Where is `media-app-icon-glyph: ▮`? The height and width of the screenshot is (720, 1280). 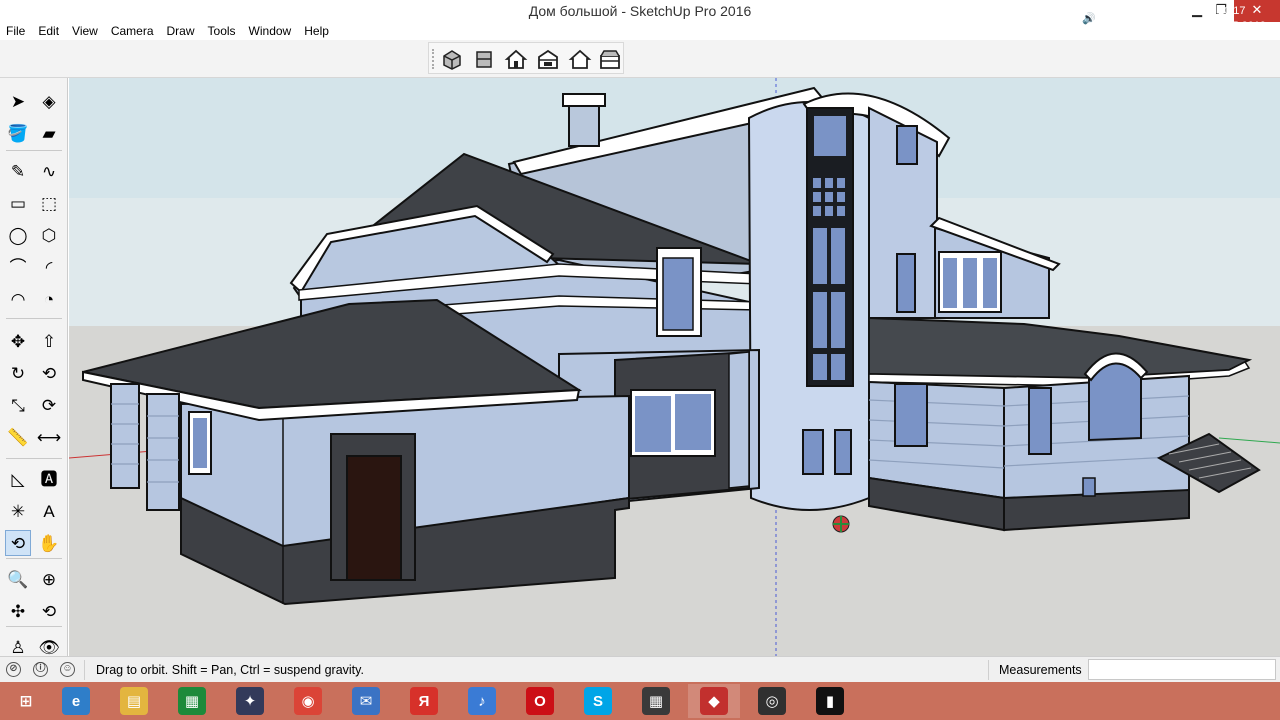 media-app-icon-glyph: ▮ is located at coordinates (830, 701).